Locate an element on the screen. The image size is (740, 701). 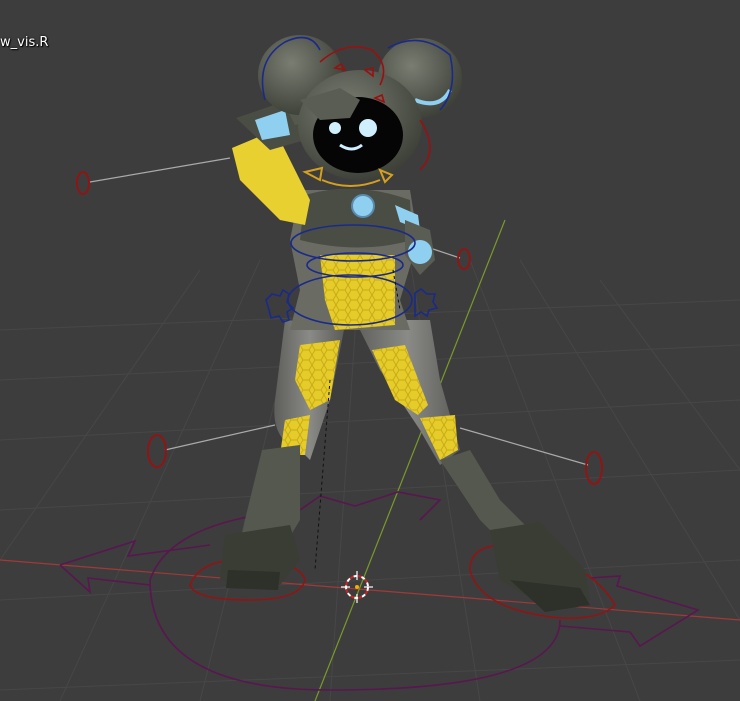
pole-target-arm-left is located at coordinates (153, 176).